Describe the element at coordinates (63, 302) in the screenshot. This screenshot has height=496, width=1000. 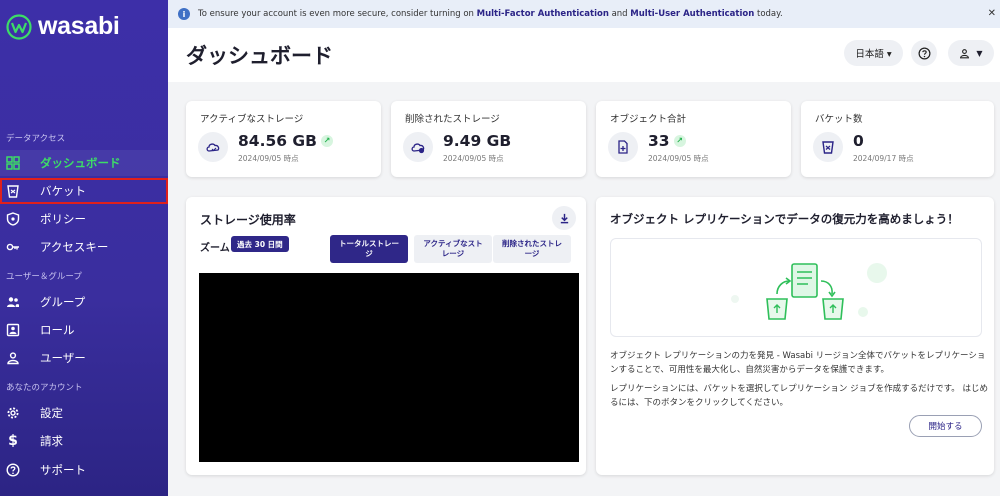
I see `sidebar-item-label: グループ` at that location.